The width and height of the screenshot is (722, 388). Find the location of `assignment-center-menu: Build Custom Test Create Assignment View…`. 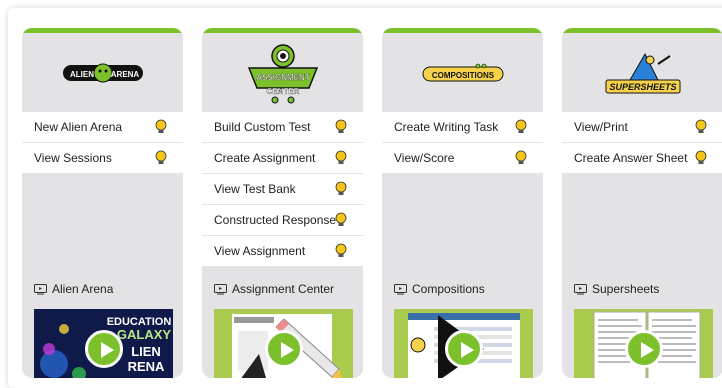

assignment-center-menu: Build Custom Test Create Assignment View… is located at coordinates (282, 189).